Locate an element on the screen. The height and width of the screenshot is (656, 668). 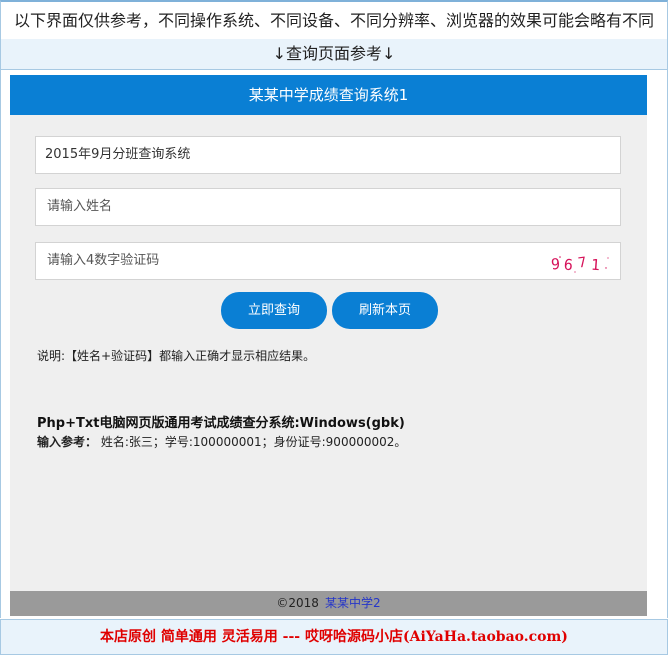
refresh-button: 刷新本页 is located at coordinates (385, 310).